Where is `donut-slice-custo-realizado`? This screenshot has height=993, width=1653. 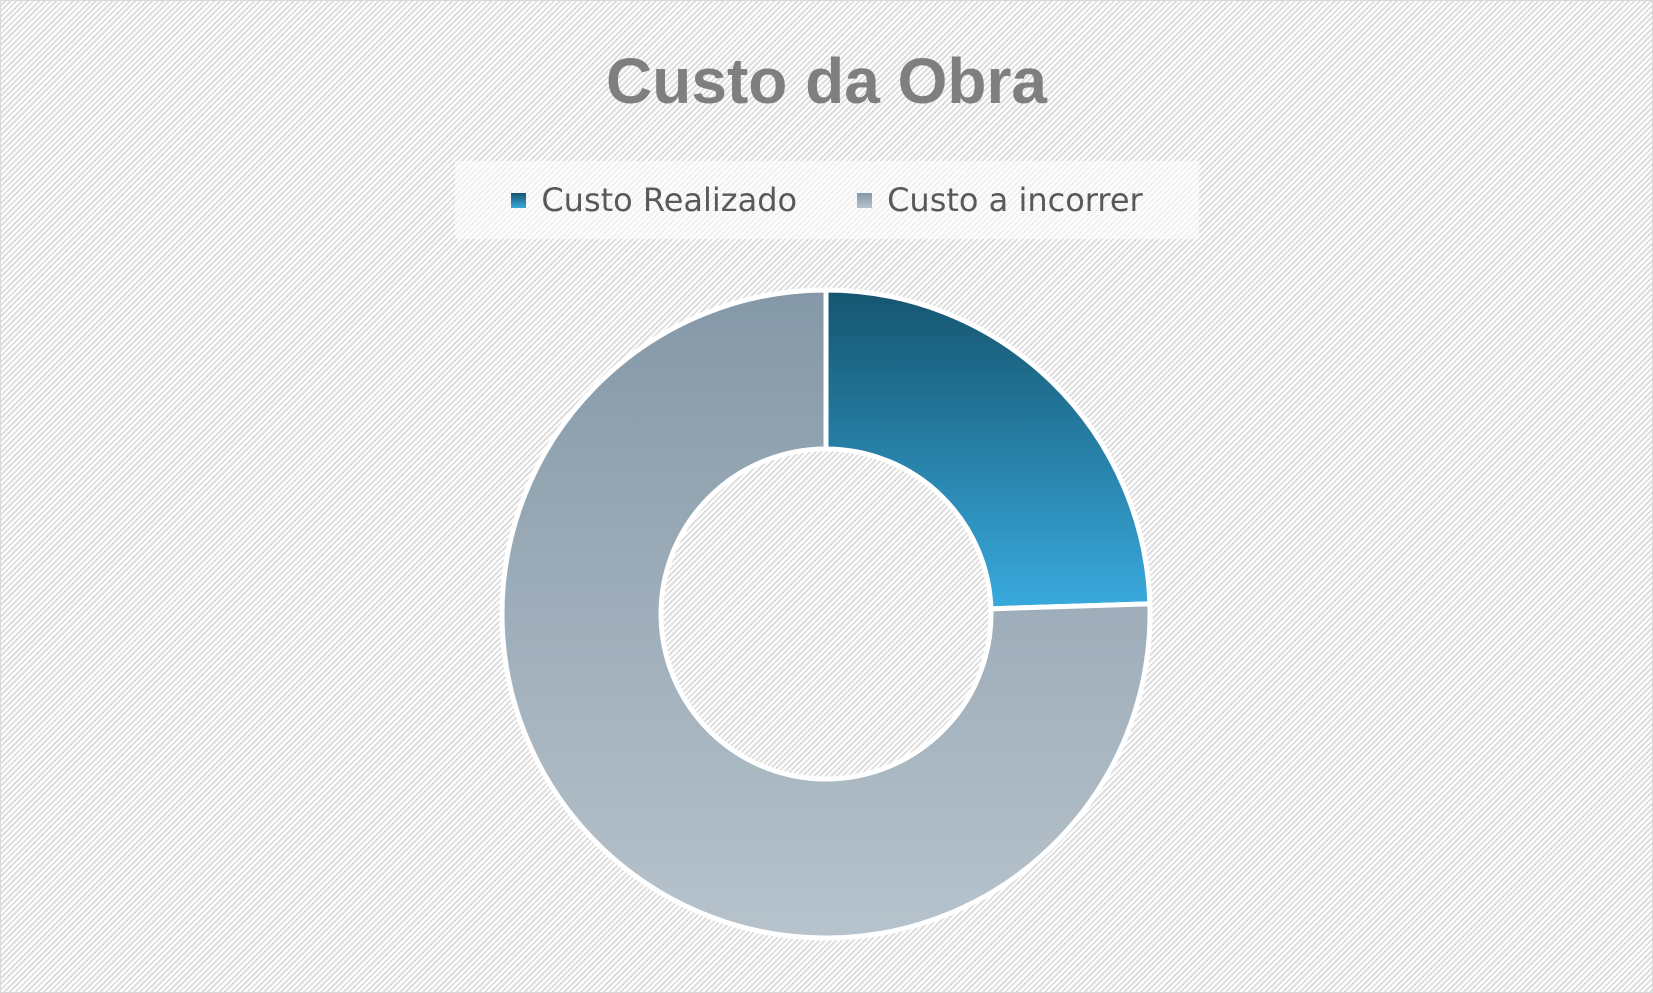
donut-slice-custo-realizado is located at coordinates (988, 449).